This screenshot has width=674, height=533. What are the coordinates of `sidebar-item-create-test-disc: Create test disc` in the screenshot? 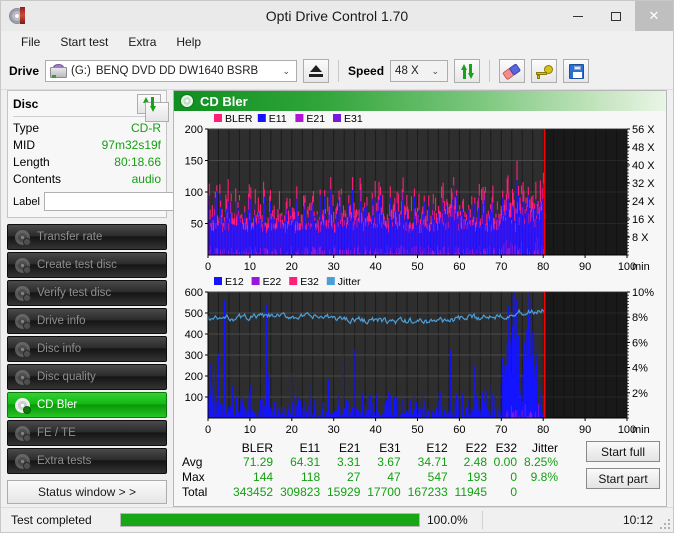 It's located at (87, 265).